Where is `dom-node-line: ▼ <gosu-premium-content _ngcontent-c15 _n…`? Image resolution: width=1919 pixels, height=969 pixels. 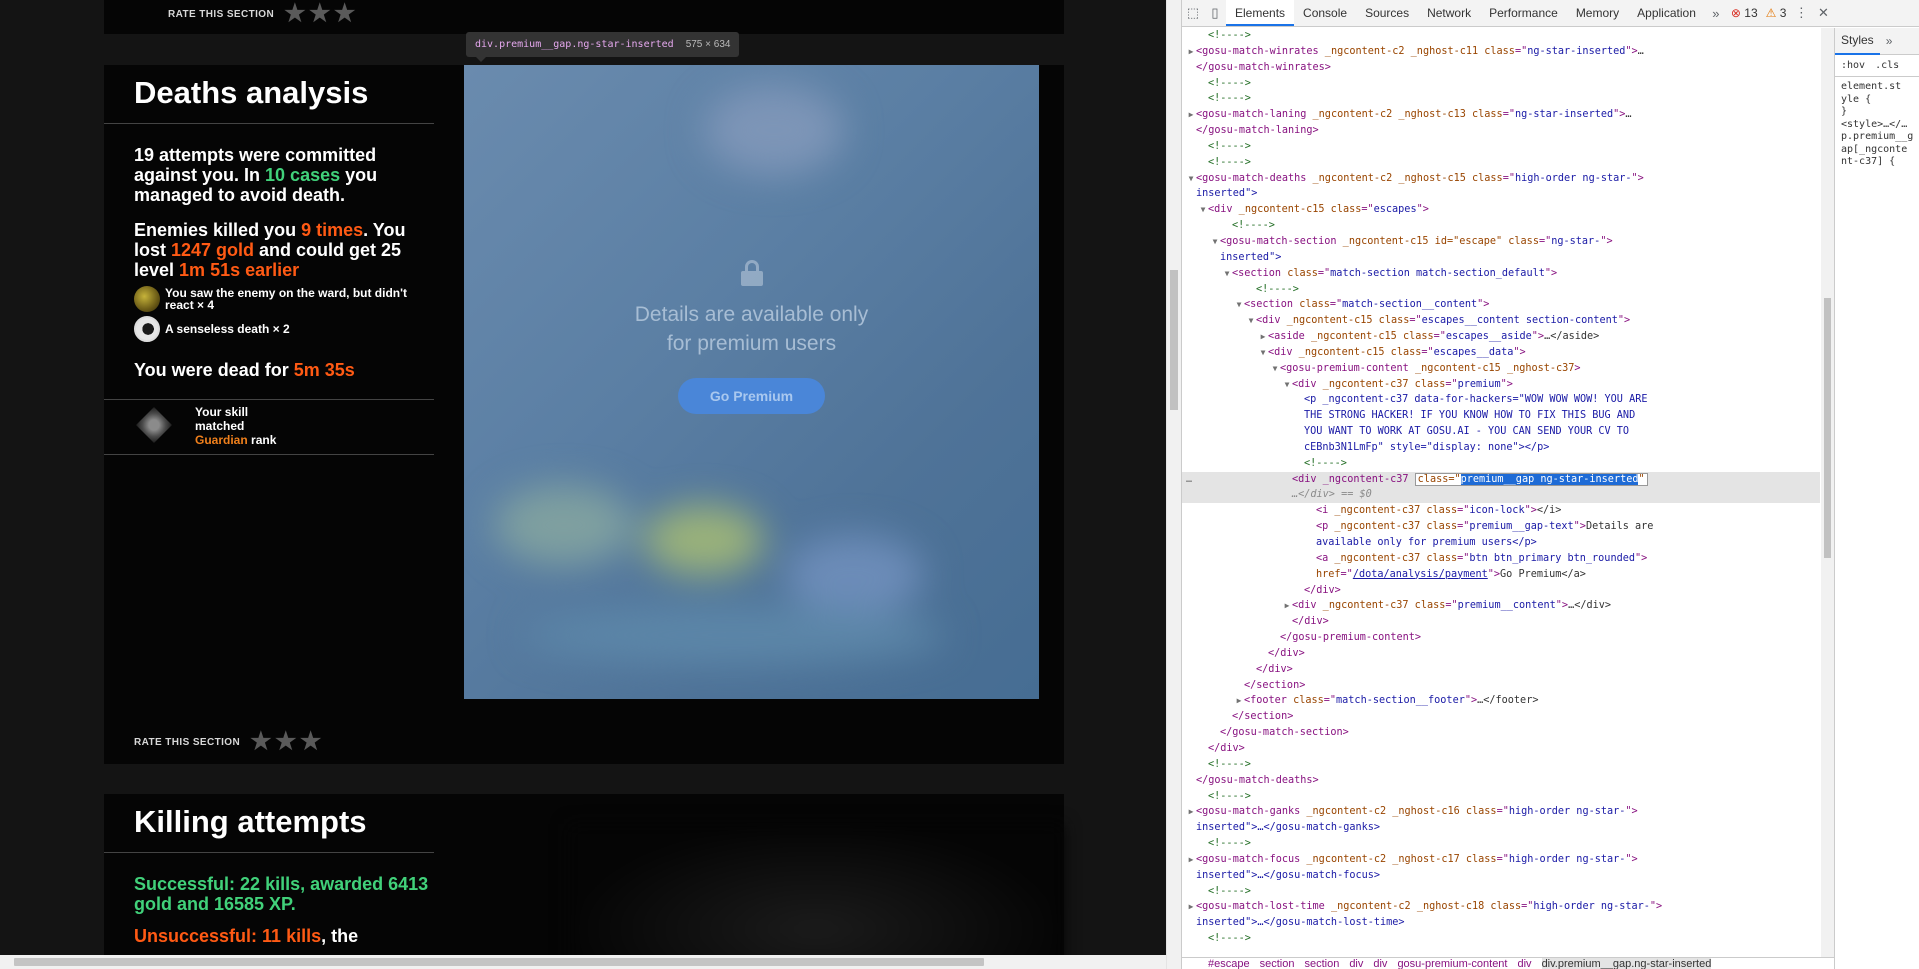
dom-node-line: ▼ <gosu-premium-content _ngcontent-c15 _n… is located at coordinates (1501, 369).